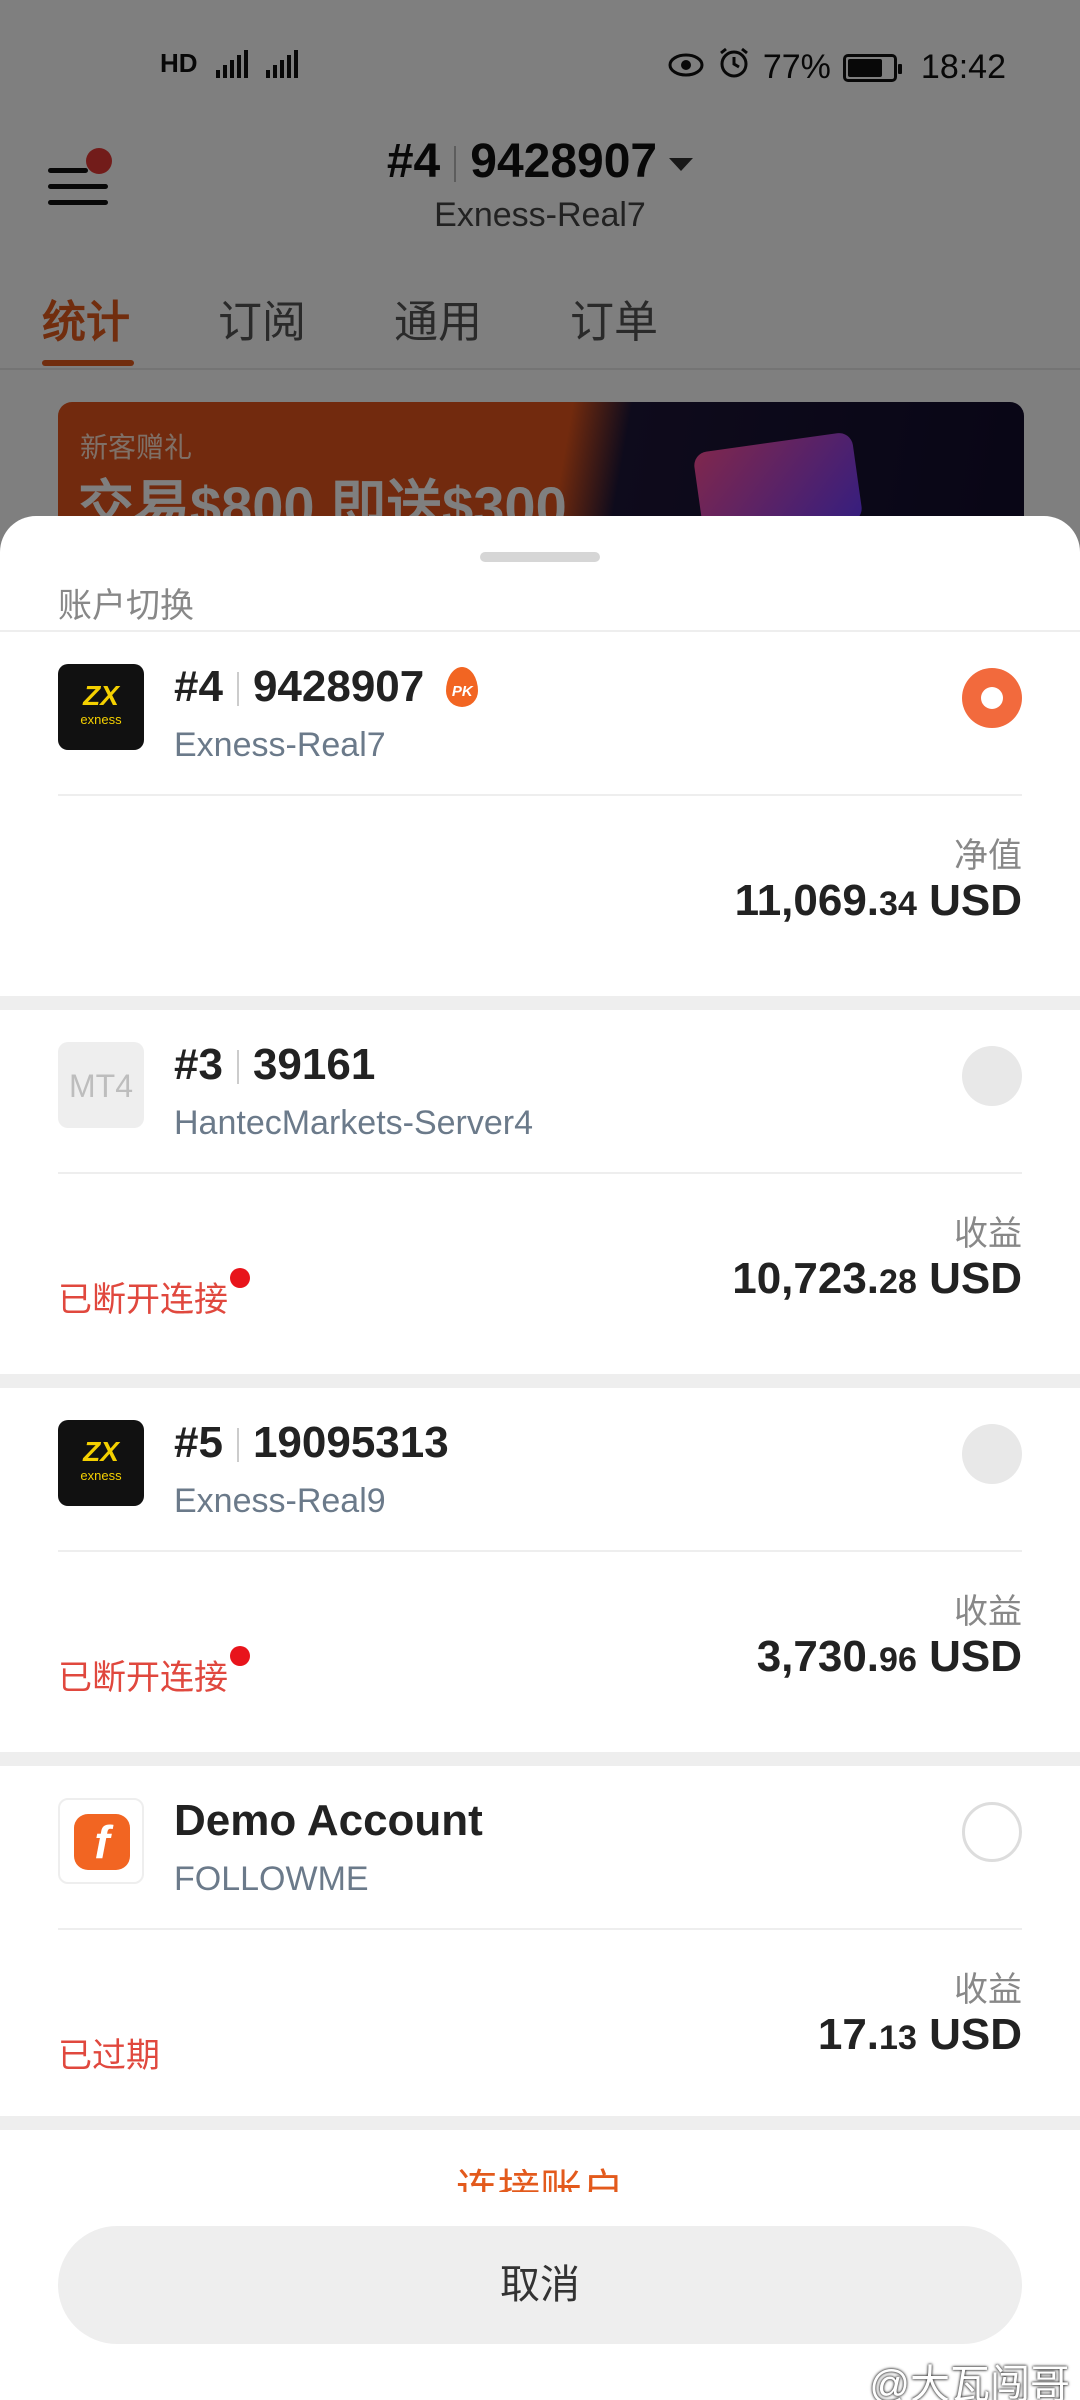 This screenshot has height=2400, width=1080. What do you see at coordinates (898, 1282) in the screenshot?
I see `metric-decimal: 28` at bounding box center [898, 1282].